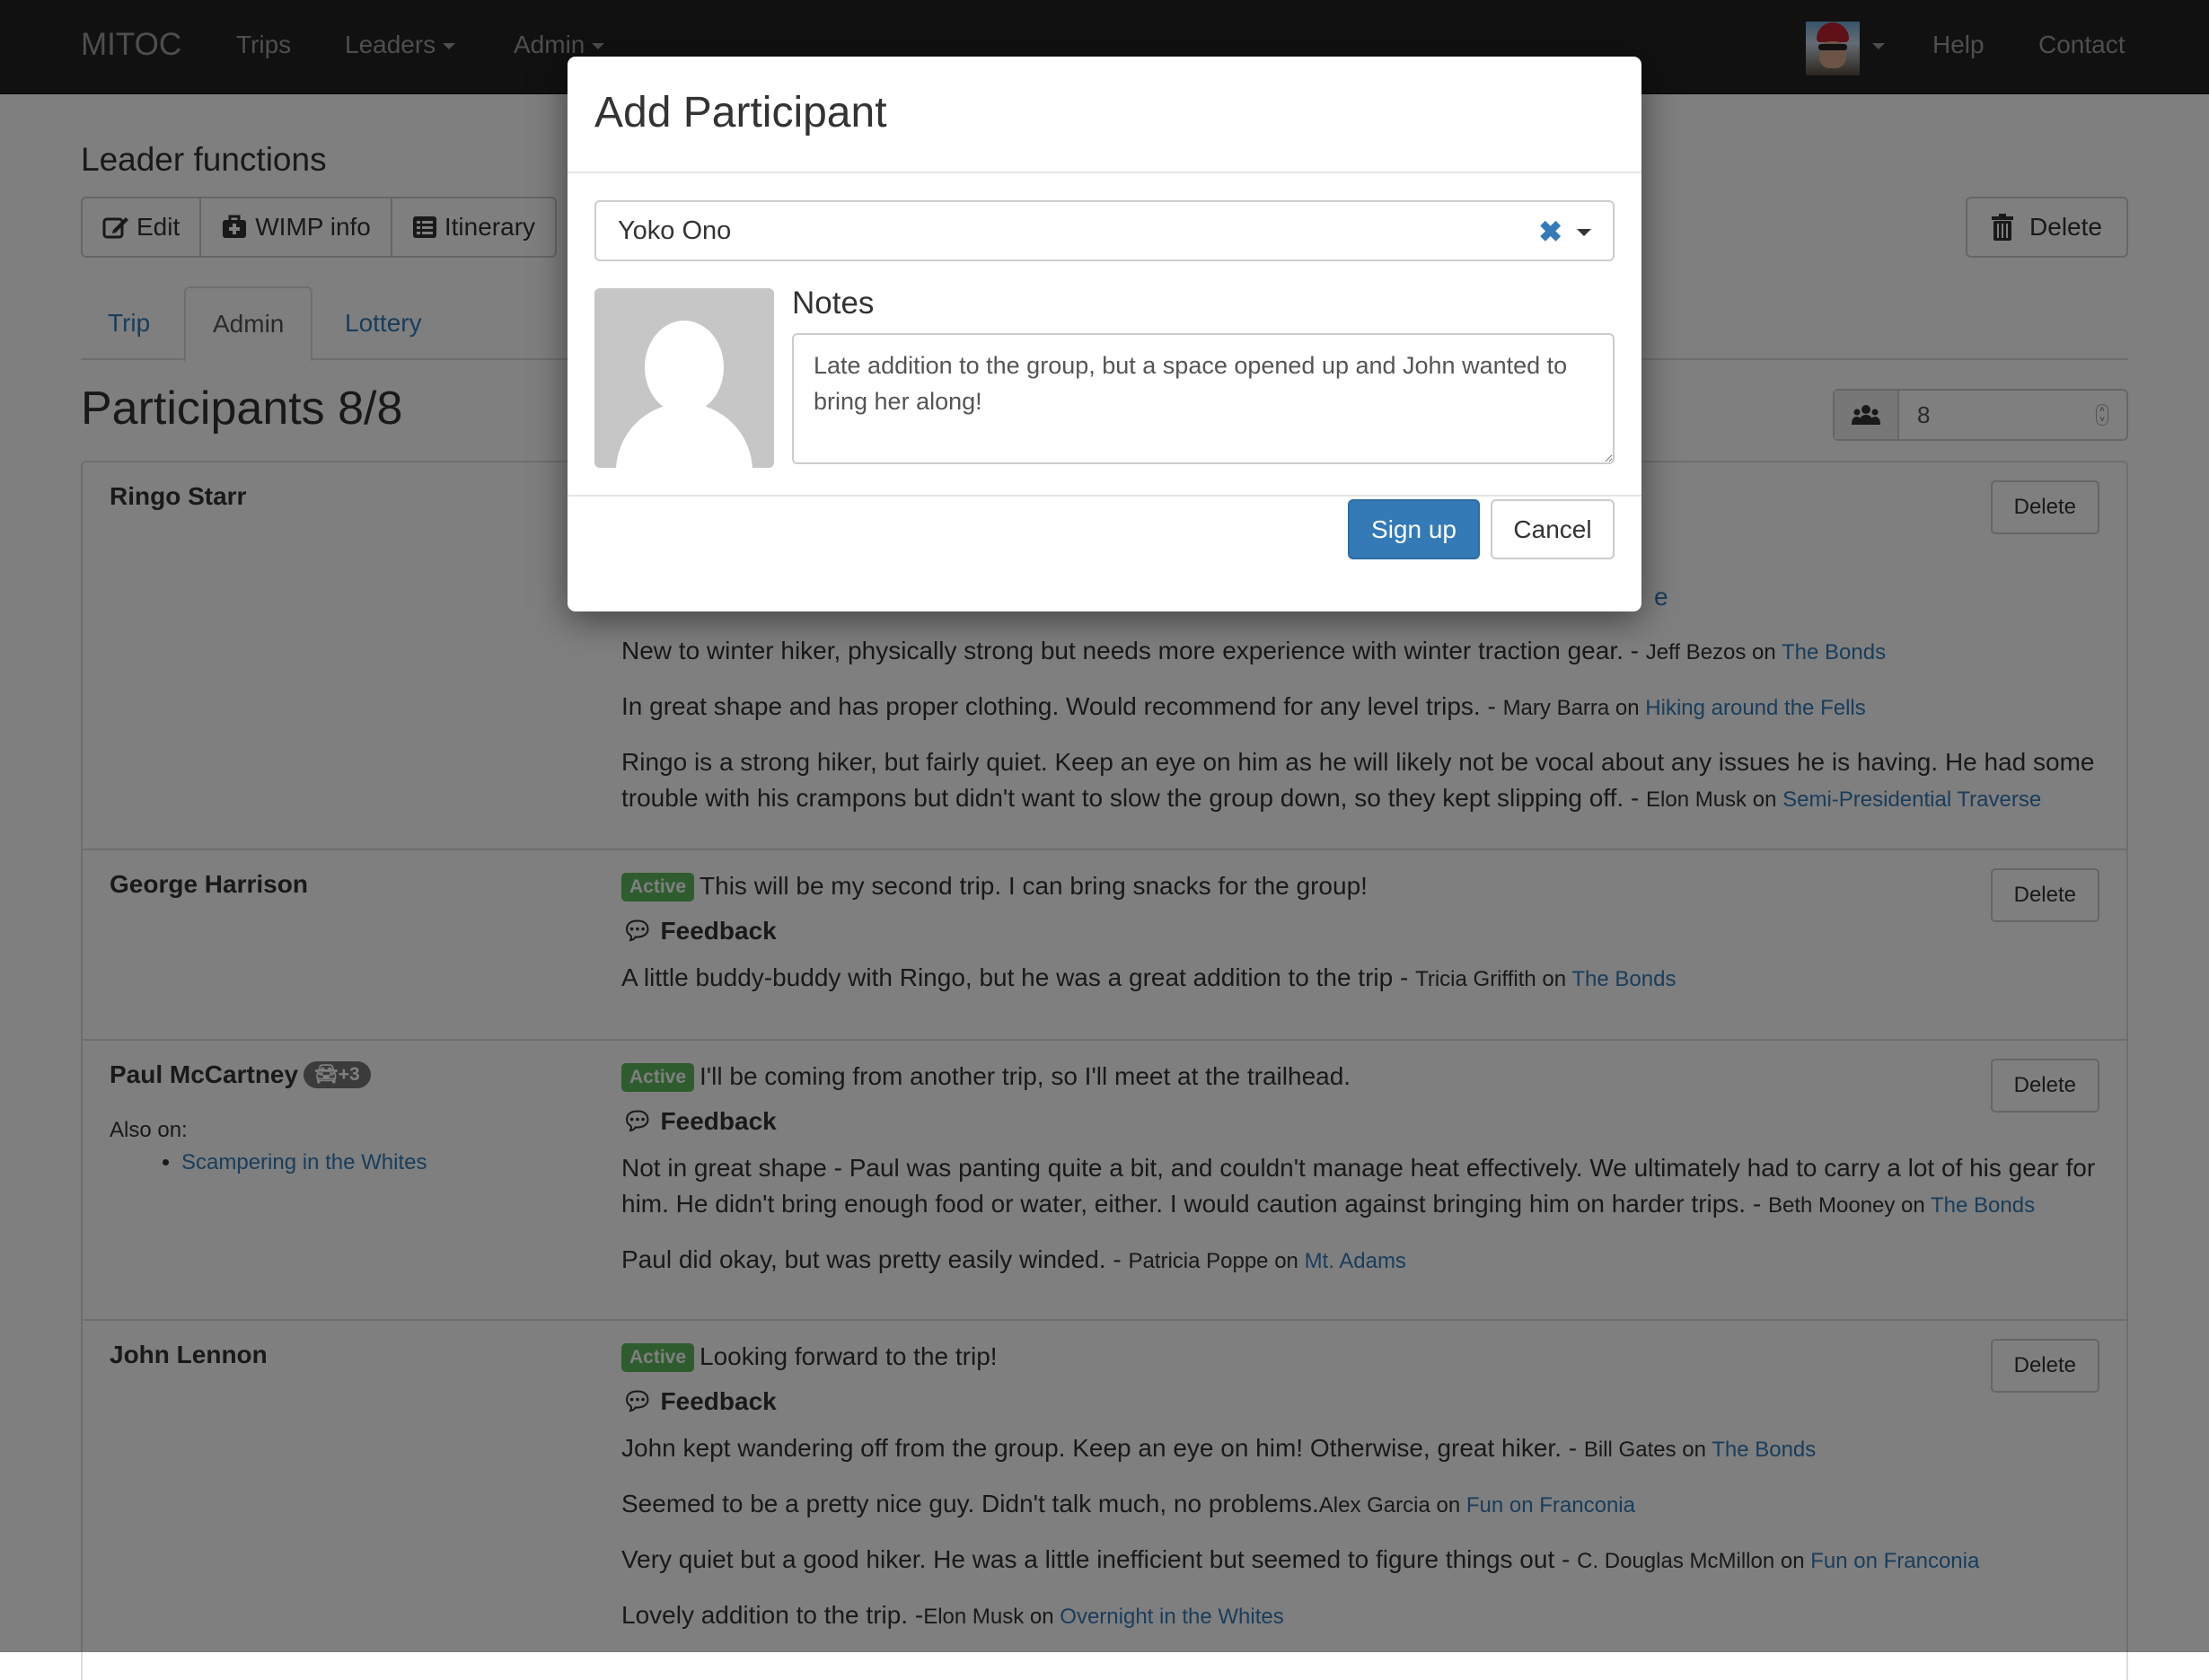 The height and width of the screenshot is (1680, 2209). I want to click on participant-avatar-placeholder, so click(684, 378).